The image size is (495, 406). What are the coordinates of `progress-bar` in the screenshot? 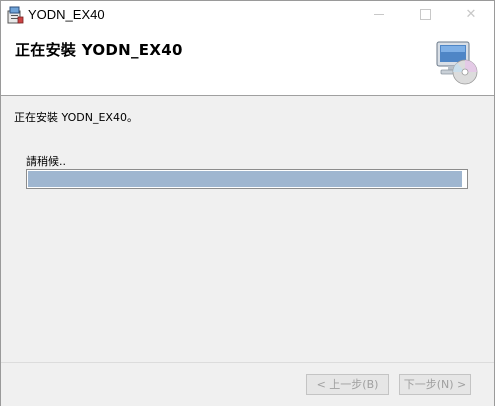 It's located at (247, 179).